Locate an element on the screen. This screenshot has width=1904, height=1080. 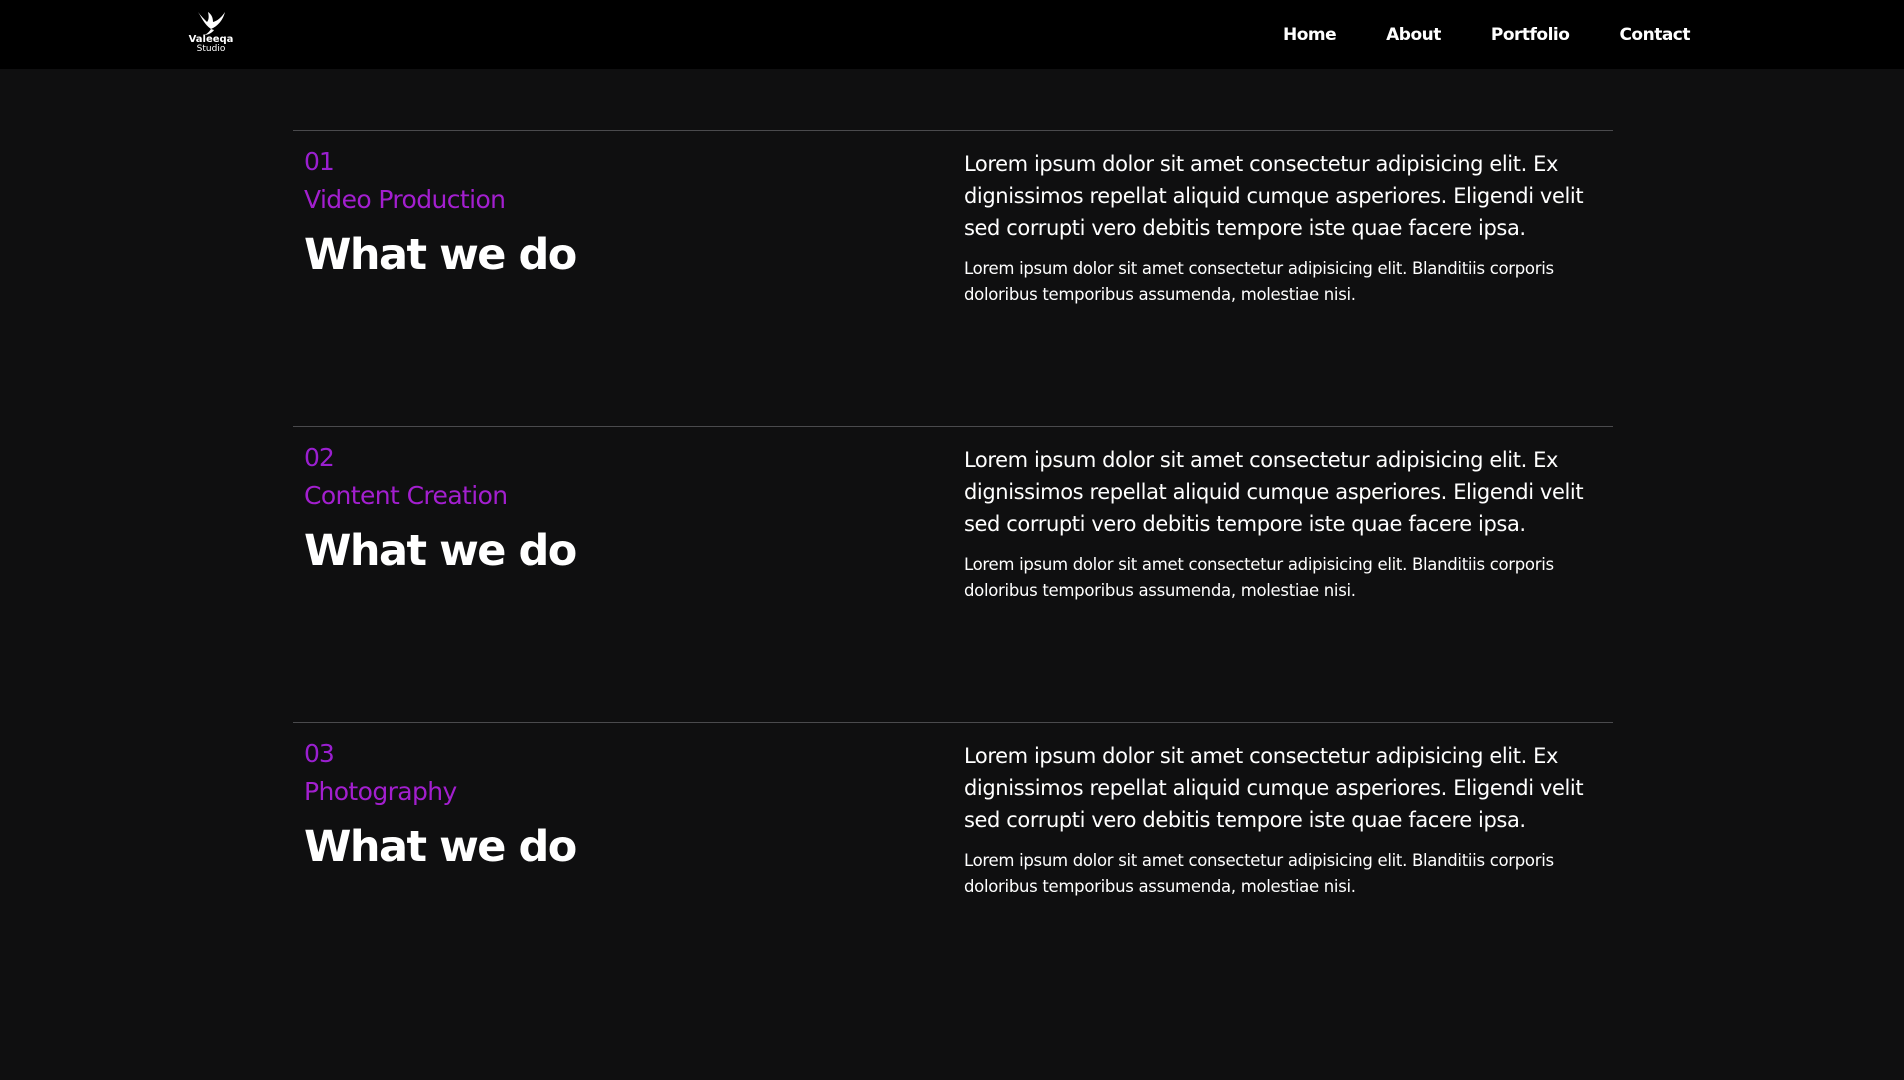
bird-logo-icon is located at coordinates (211, 23).